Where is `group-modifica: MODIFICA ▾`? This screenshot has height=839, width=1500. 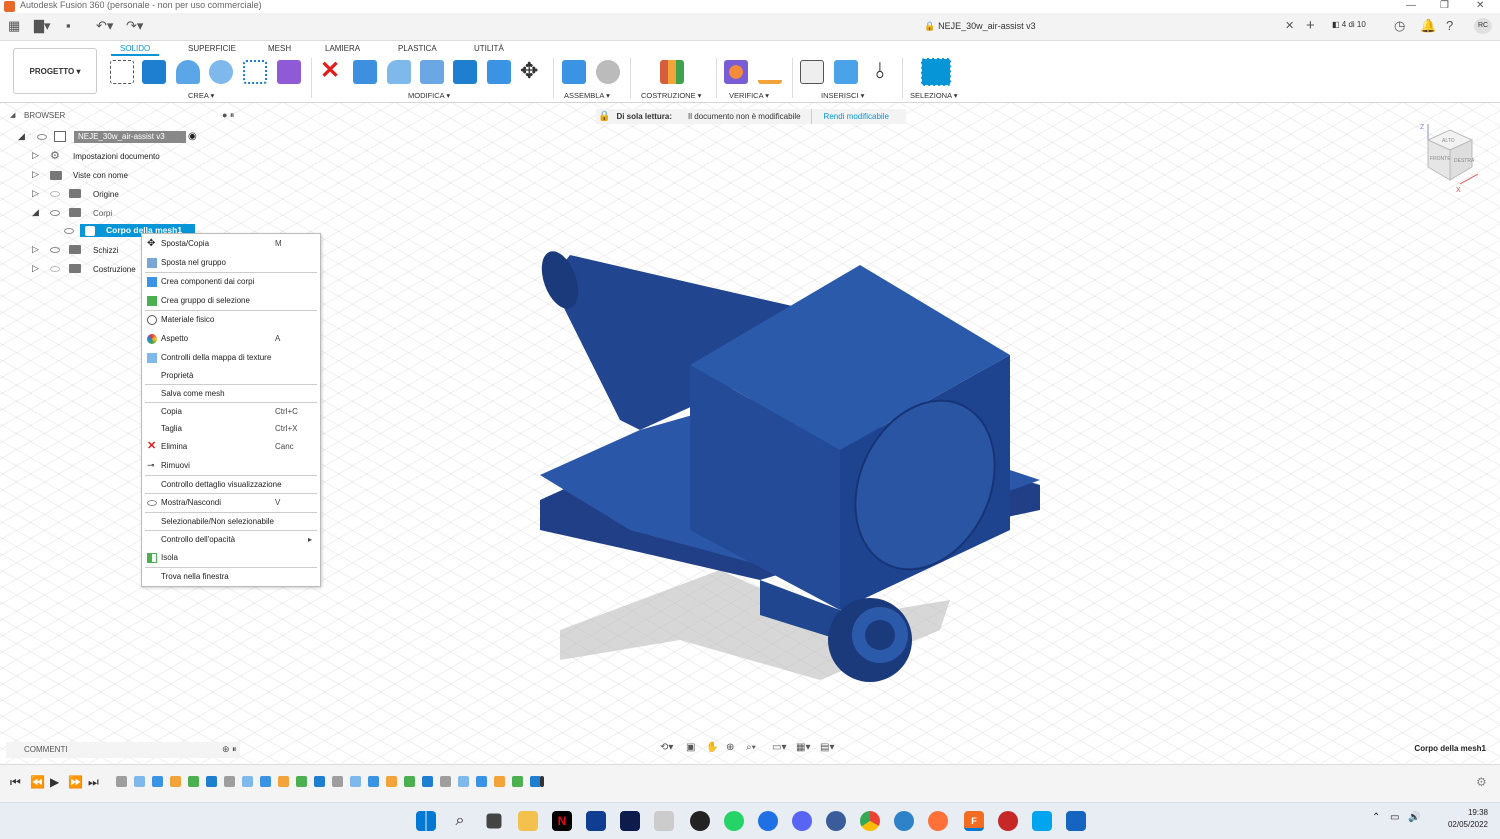
group-modifica: MODIFICA ▾ is located at coordinates (429, 95).